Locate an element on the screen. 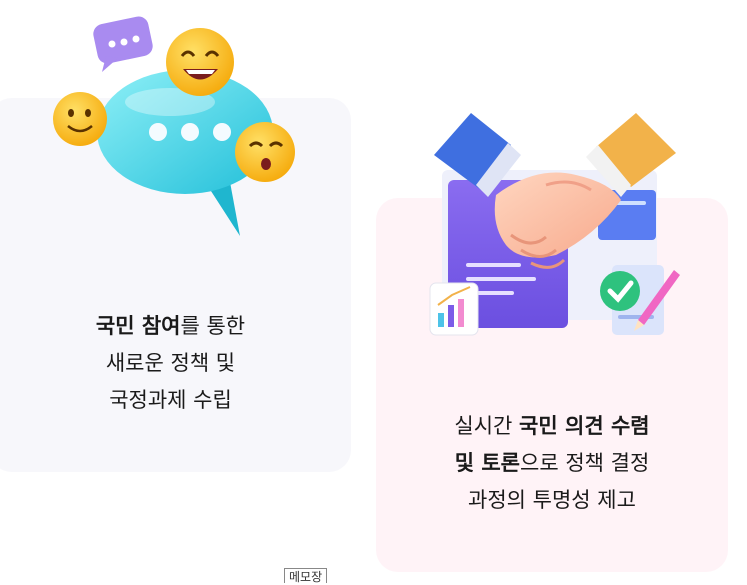 Image resolution: width=747 pixels, height=585 pixels. opinion-card-text: 실시간 국민 의견 수렴 및 토론으로 정책 결정 과정의 투명성 제고 is located at coordinates (552, 463).